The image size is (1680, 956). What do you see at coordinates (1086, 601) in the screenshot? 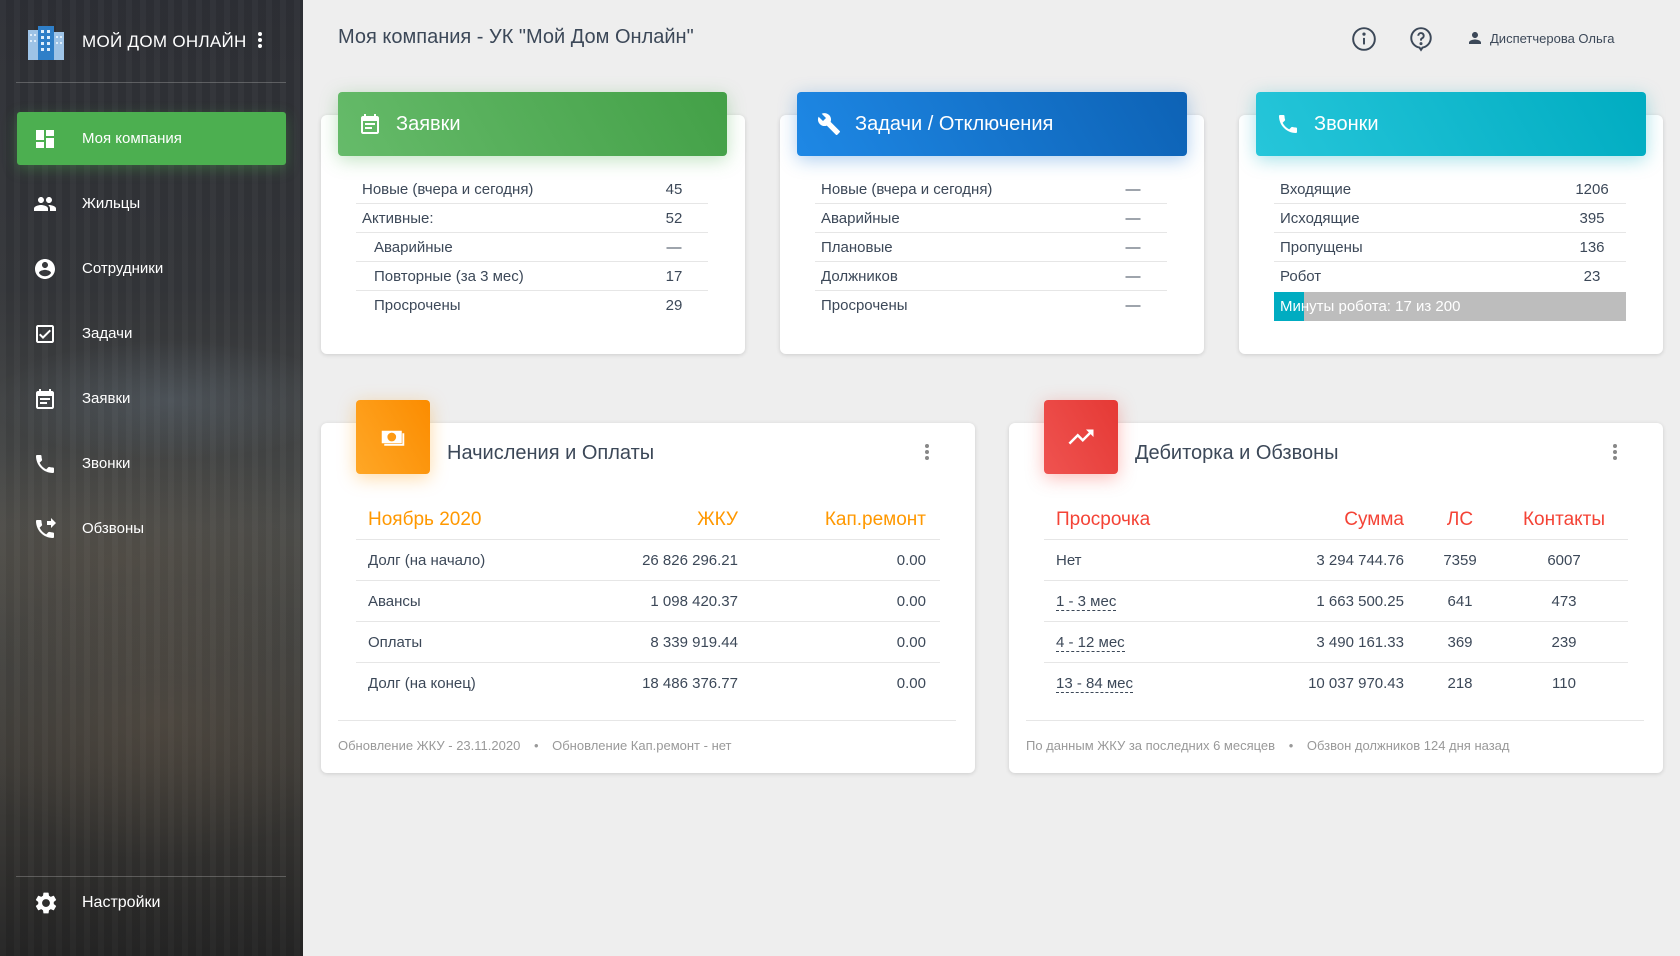
I see `overdue-link: 1 - 3 мес` at bounding box center [1086, 601].